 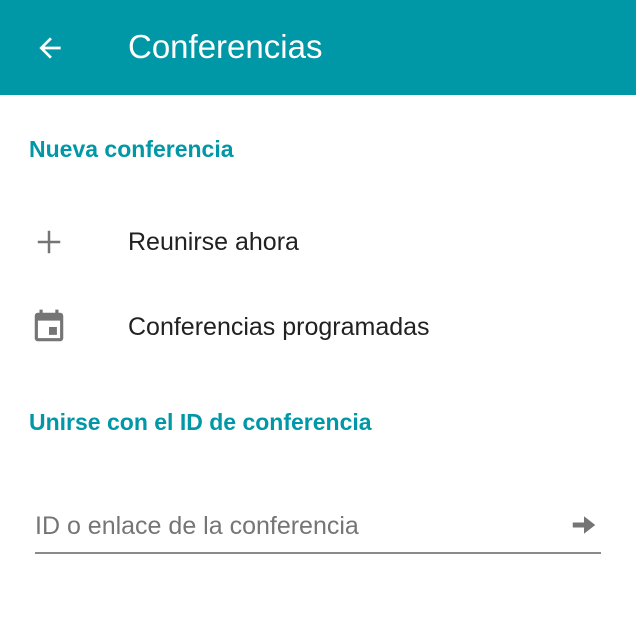 I want to click on arrow-forward-icon, so click(x=584, y=525).